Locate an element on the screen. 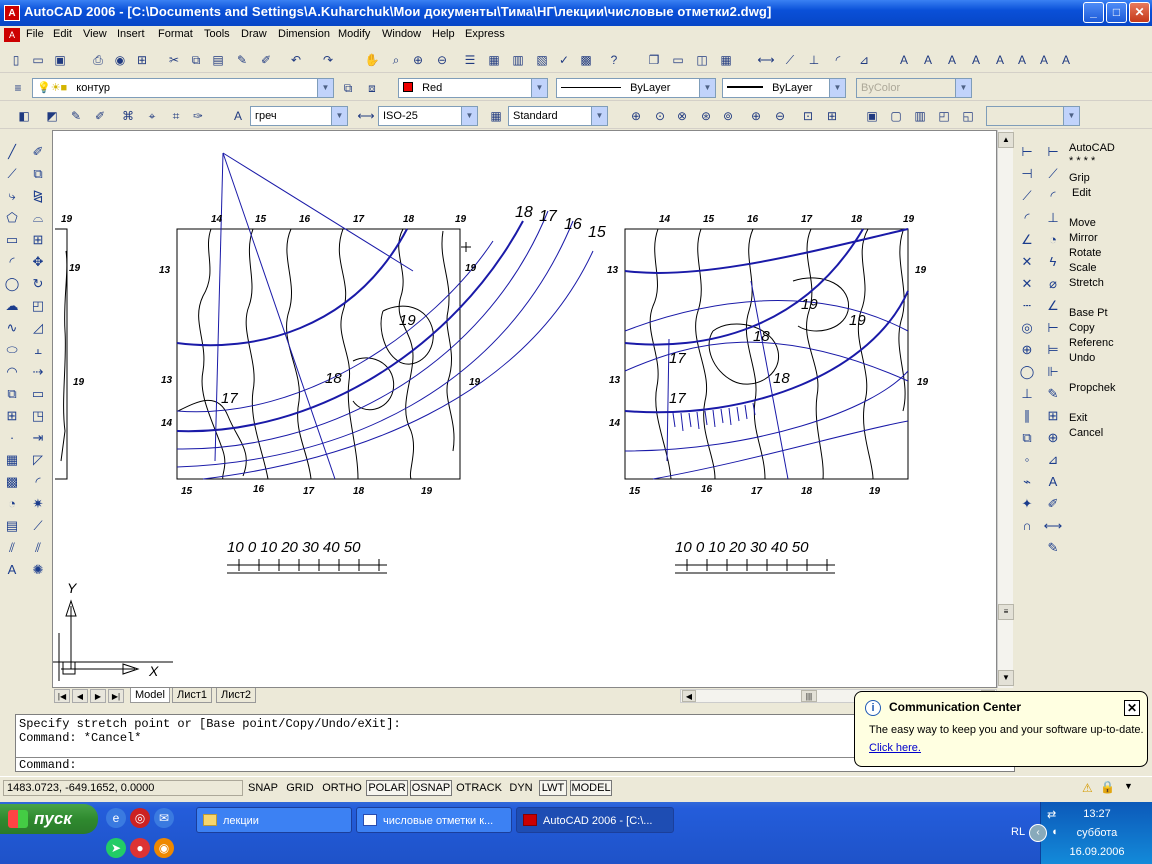  scroll-thumb: ≡ is located at coordinates (1006, 612).